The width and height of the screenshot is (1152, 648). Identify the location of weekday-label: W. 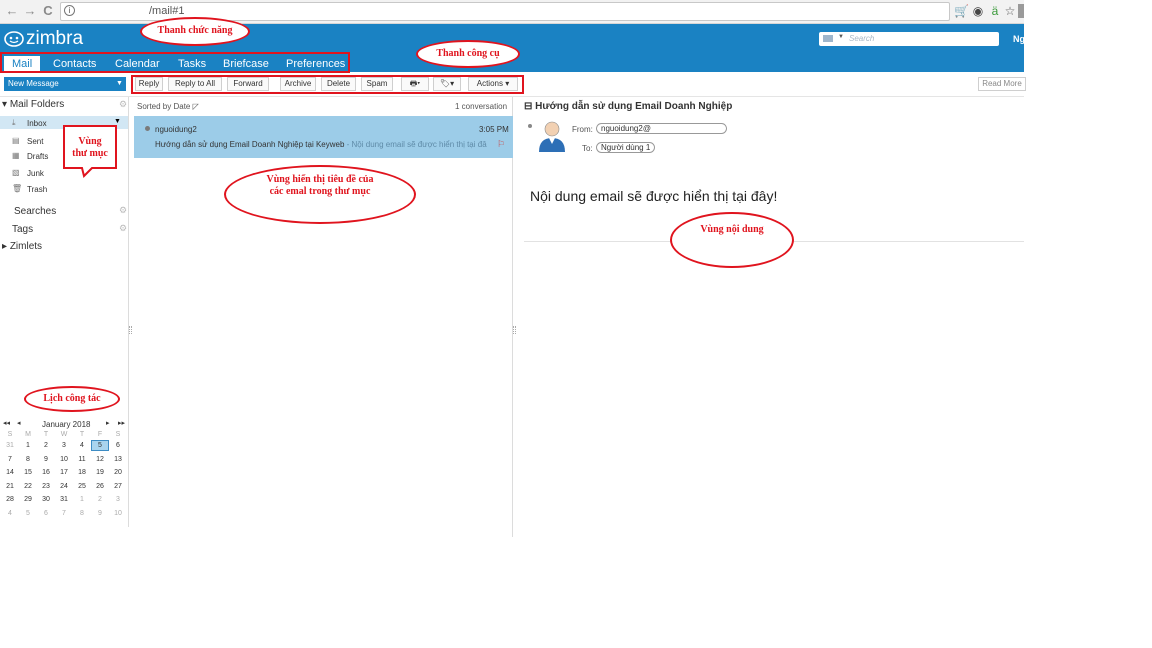
(64, 434).